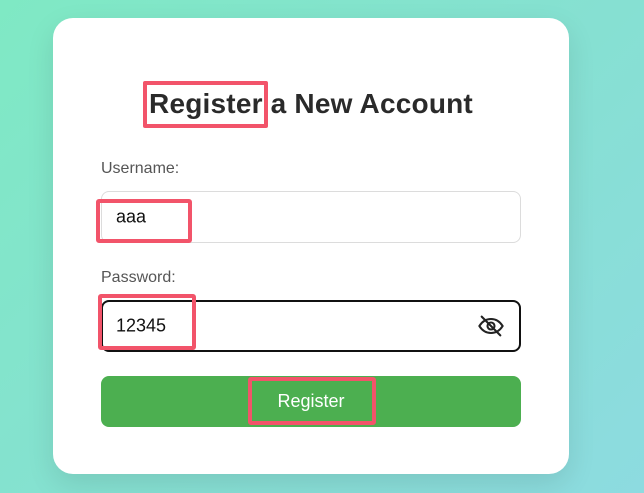 Image resolution: width=644 pixels, height=493 pixels. I want to click on page-title: Register a New Account, so click(311, 104).